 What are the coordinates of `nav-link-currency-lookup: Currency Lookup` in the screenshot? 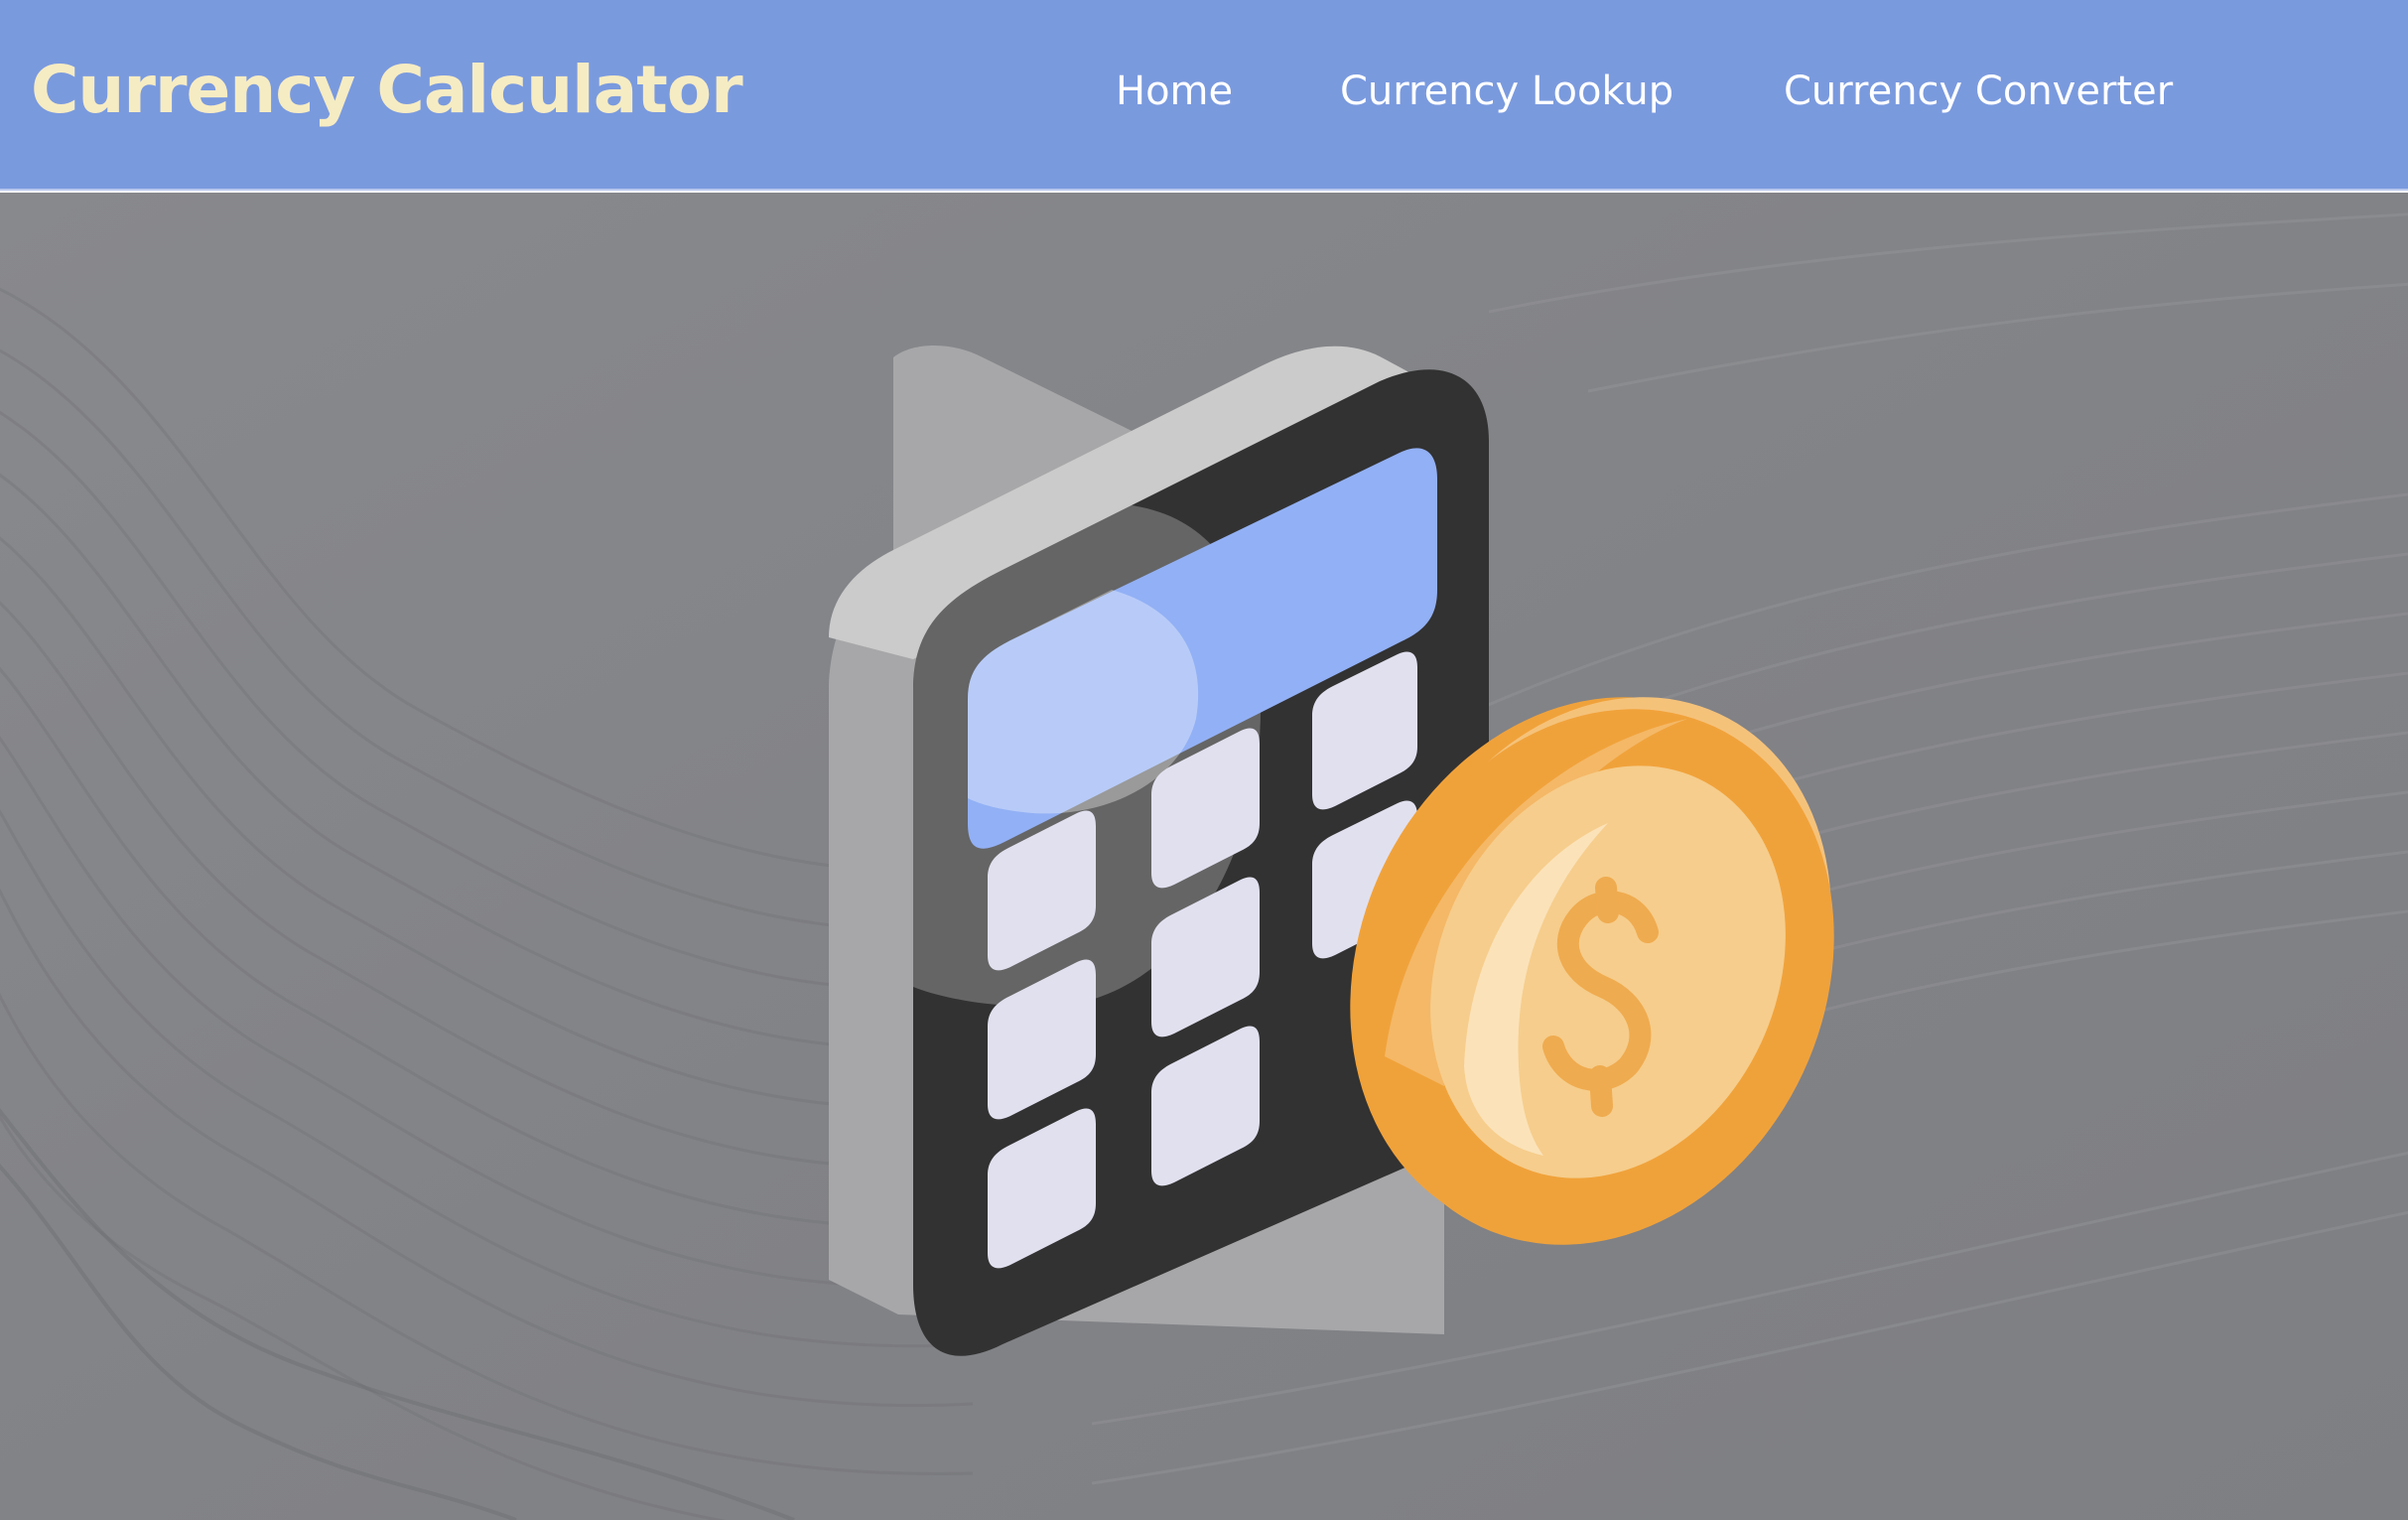 It's located at (1507, 91).